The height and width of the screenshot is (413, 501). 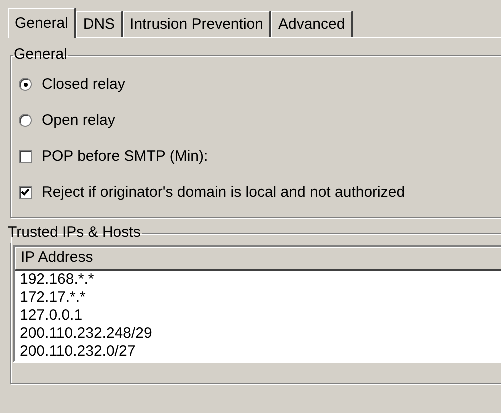 What do you see at coordinates (79, 120) in the screenshot?
I see `option-label: Open relay` at bounding box center [79, 120].